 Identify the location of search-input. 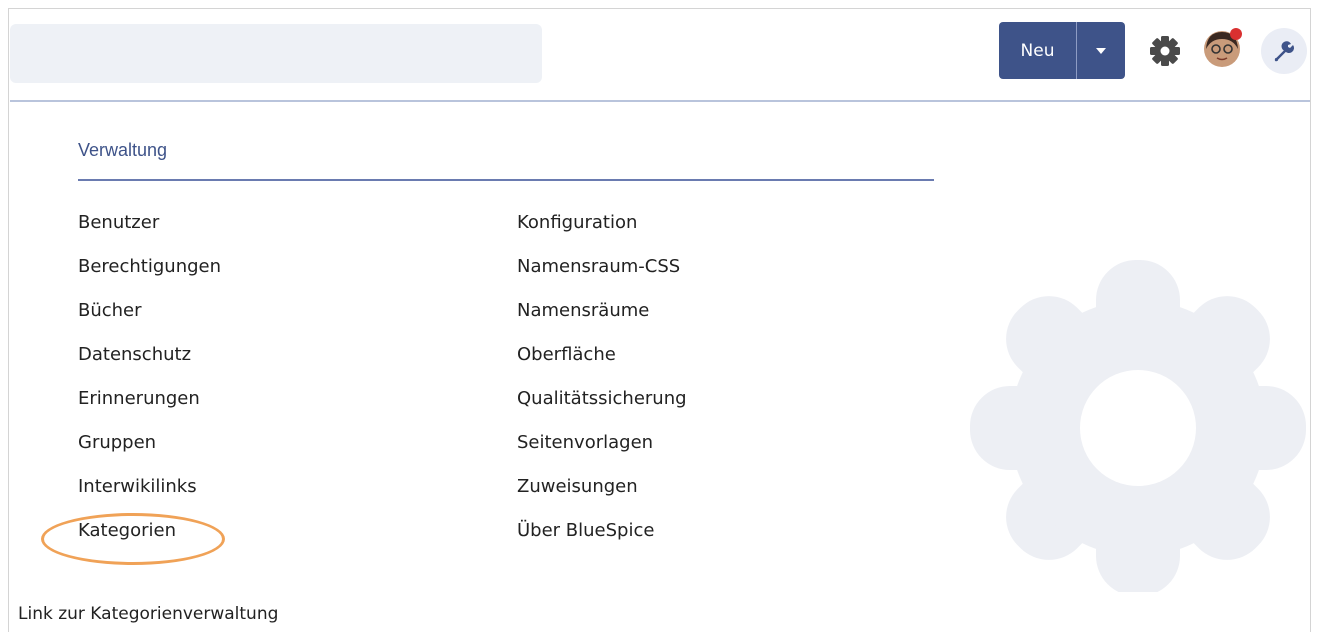
(276, 53).